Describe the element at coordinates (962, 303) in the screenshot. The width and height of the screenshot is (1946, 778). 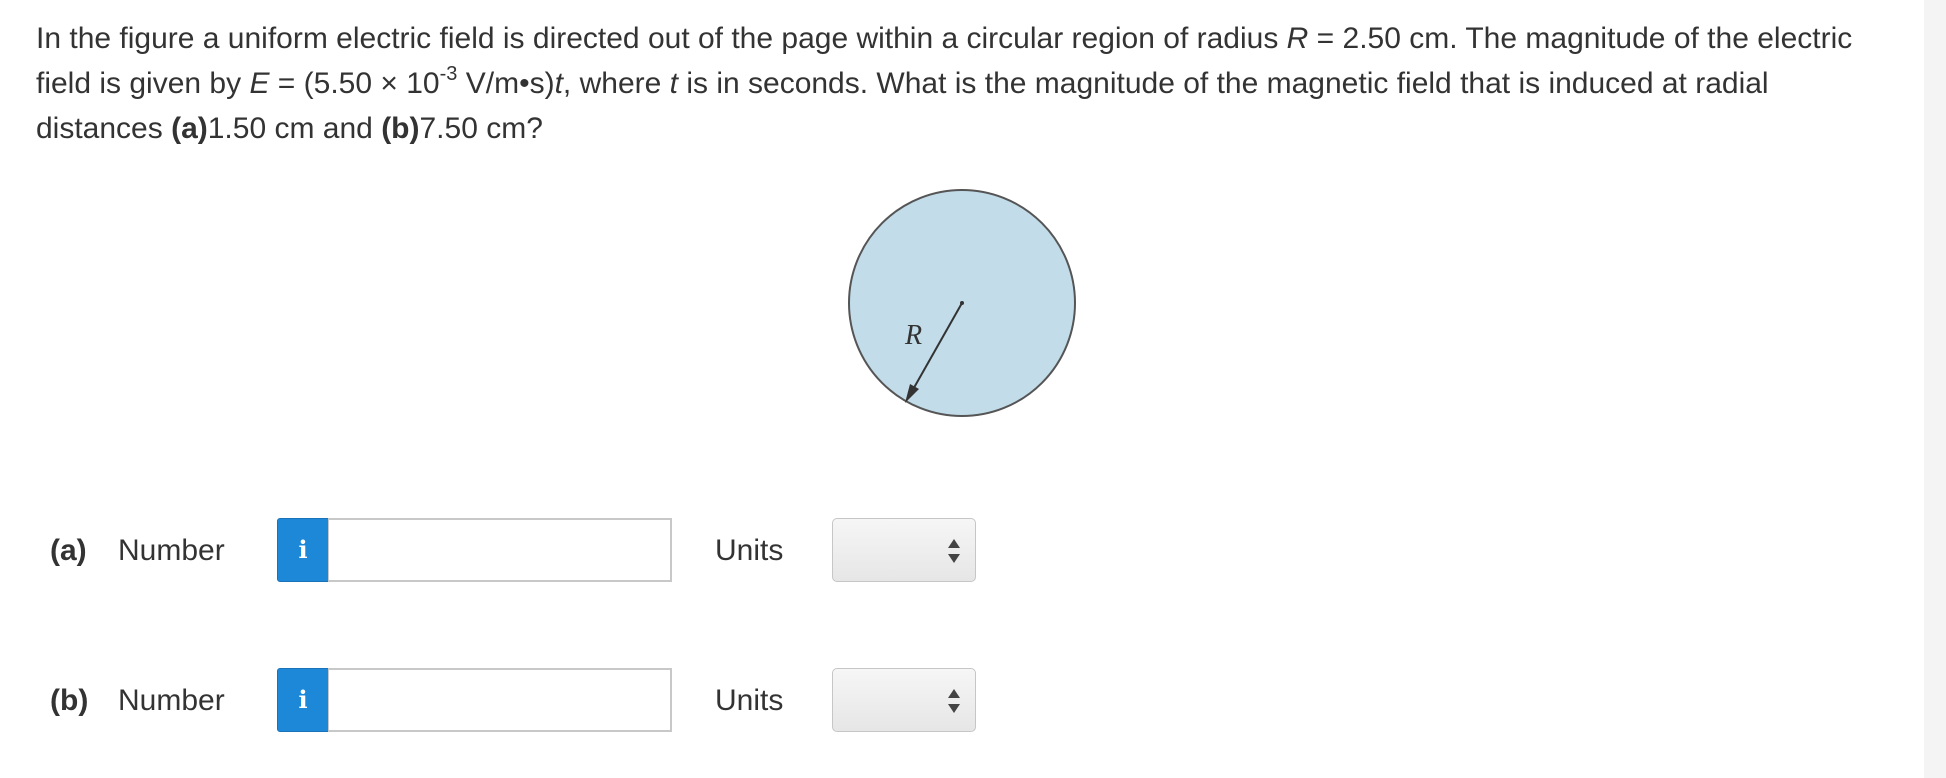
I see `center-point` at that location.